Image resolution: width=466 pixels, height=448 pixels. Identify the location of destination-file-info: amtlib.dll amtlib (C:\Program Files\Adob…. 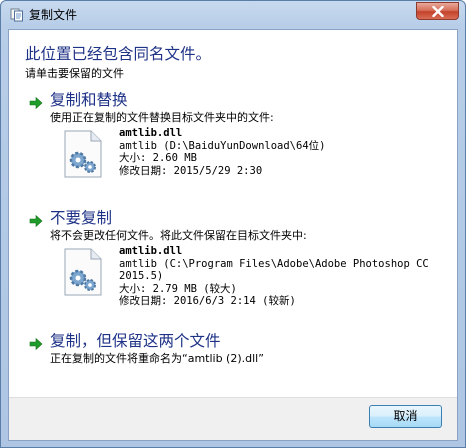
(284, 276).